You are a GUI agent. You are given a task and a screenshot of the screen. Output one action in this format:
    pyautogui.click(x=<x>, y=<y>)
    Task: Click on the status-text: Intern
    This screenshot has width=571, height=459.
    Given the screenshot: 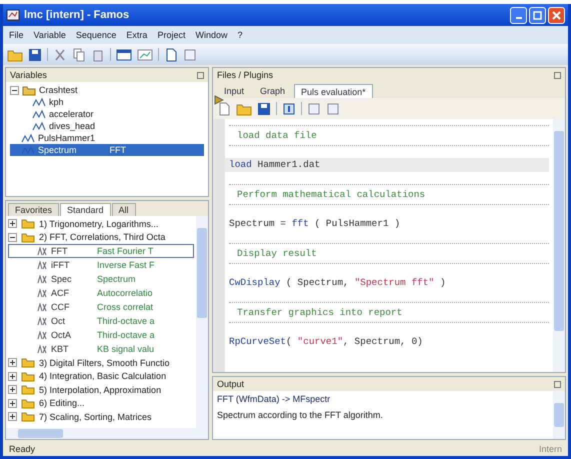 What is the action you would take?
    pyautogui.click(x=550, y=449)
    